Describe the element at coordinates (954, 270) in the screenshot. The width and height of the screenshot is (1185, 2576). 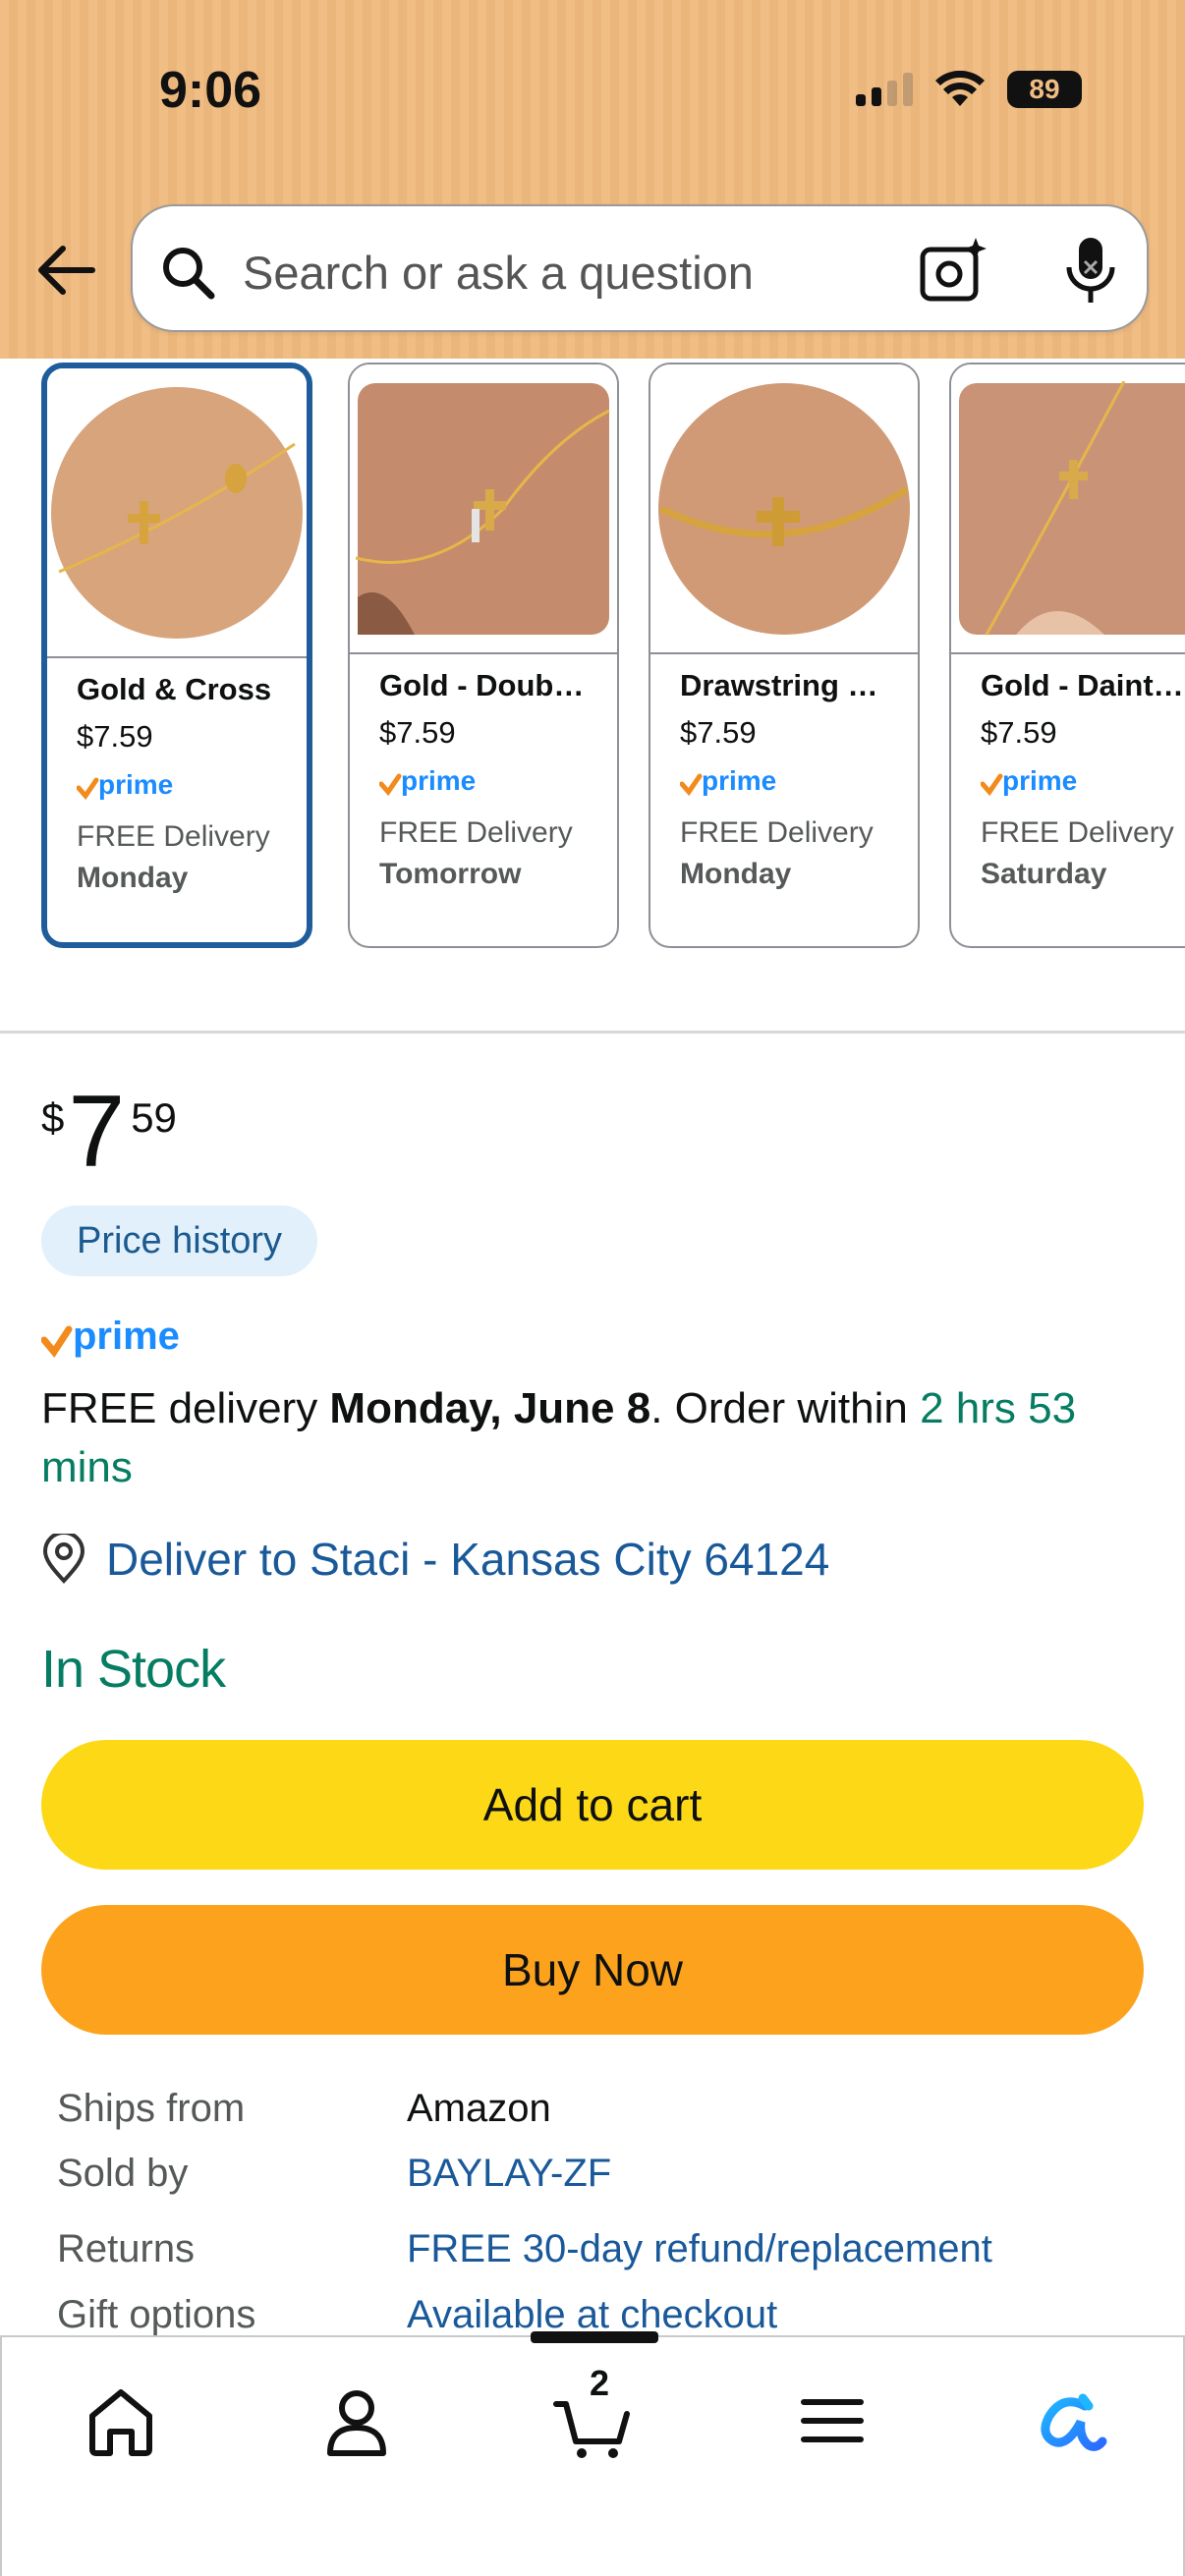
I see `camera-search-icon` at that location.